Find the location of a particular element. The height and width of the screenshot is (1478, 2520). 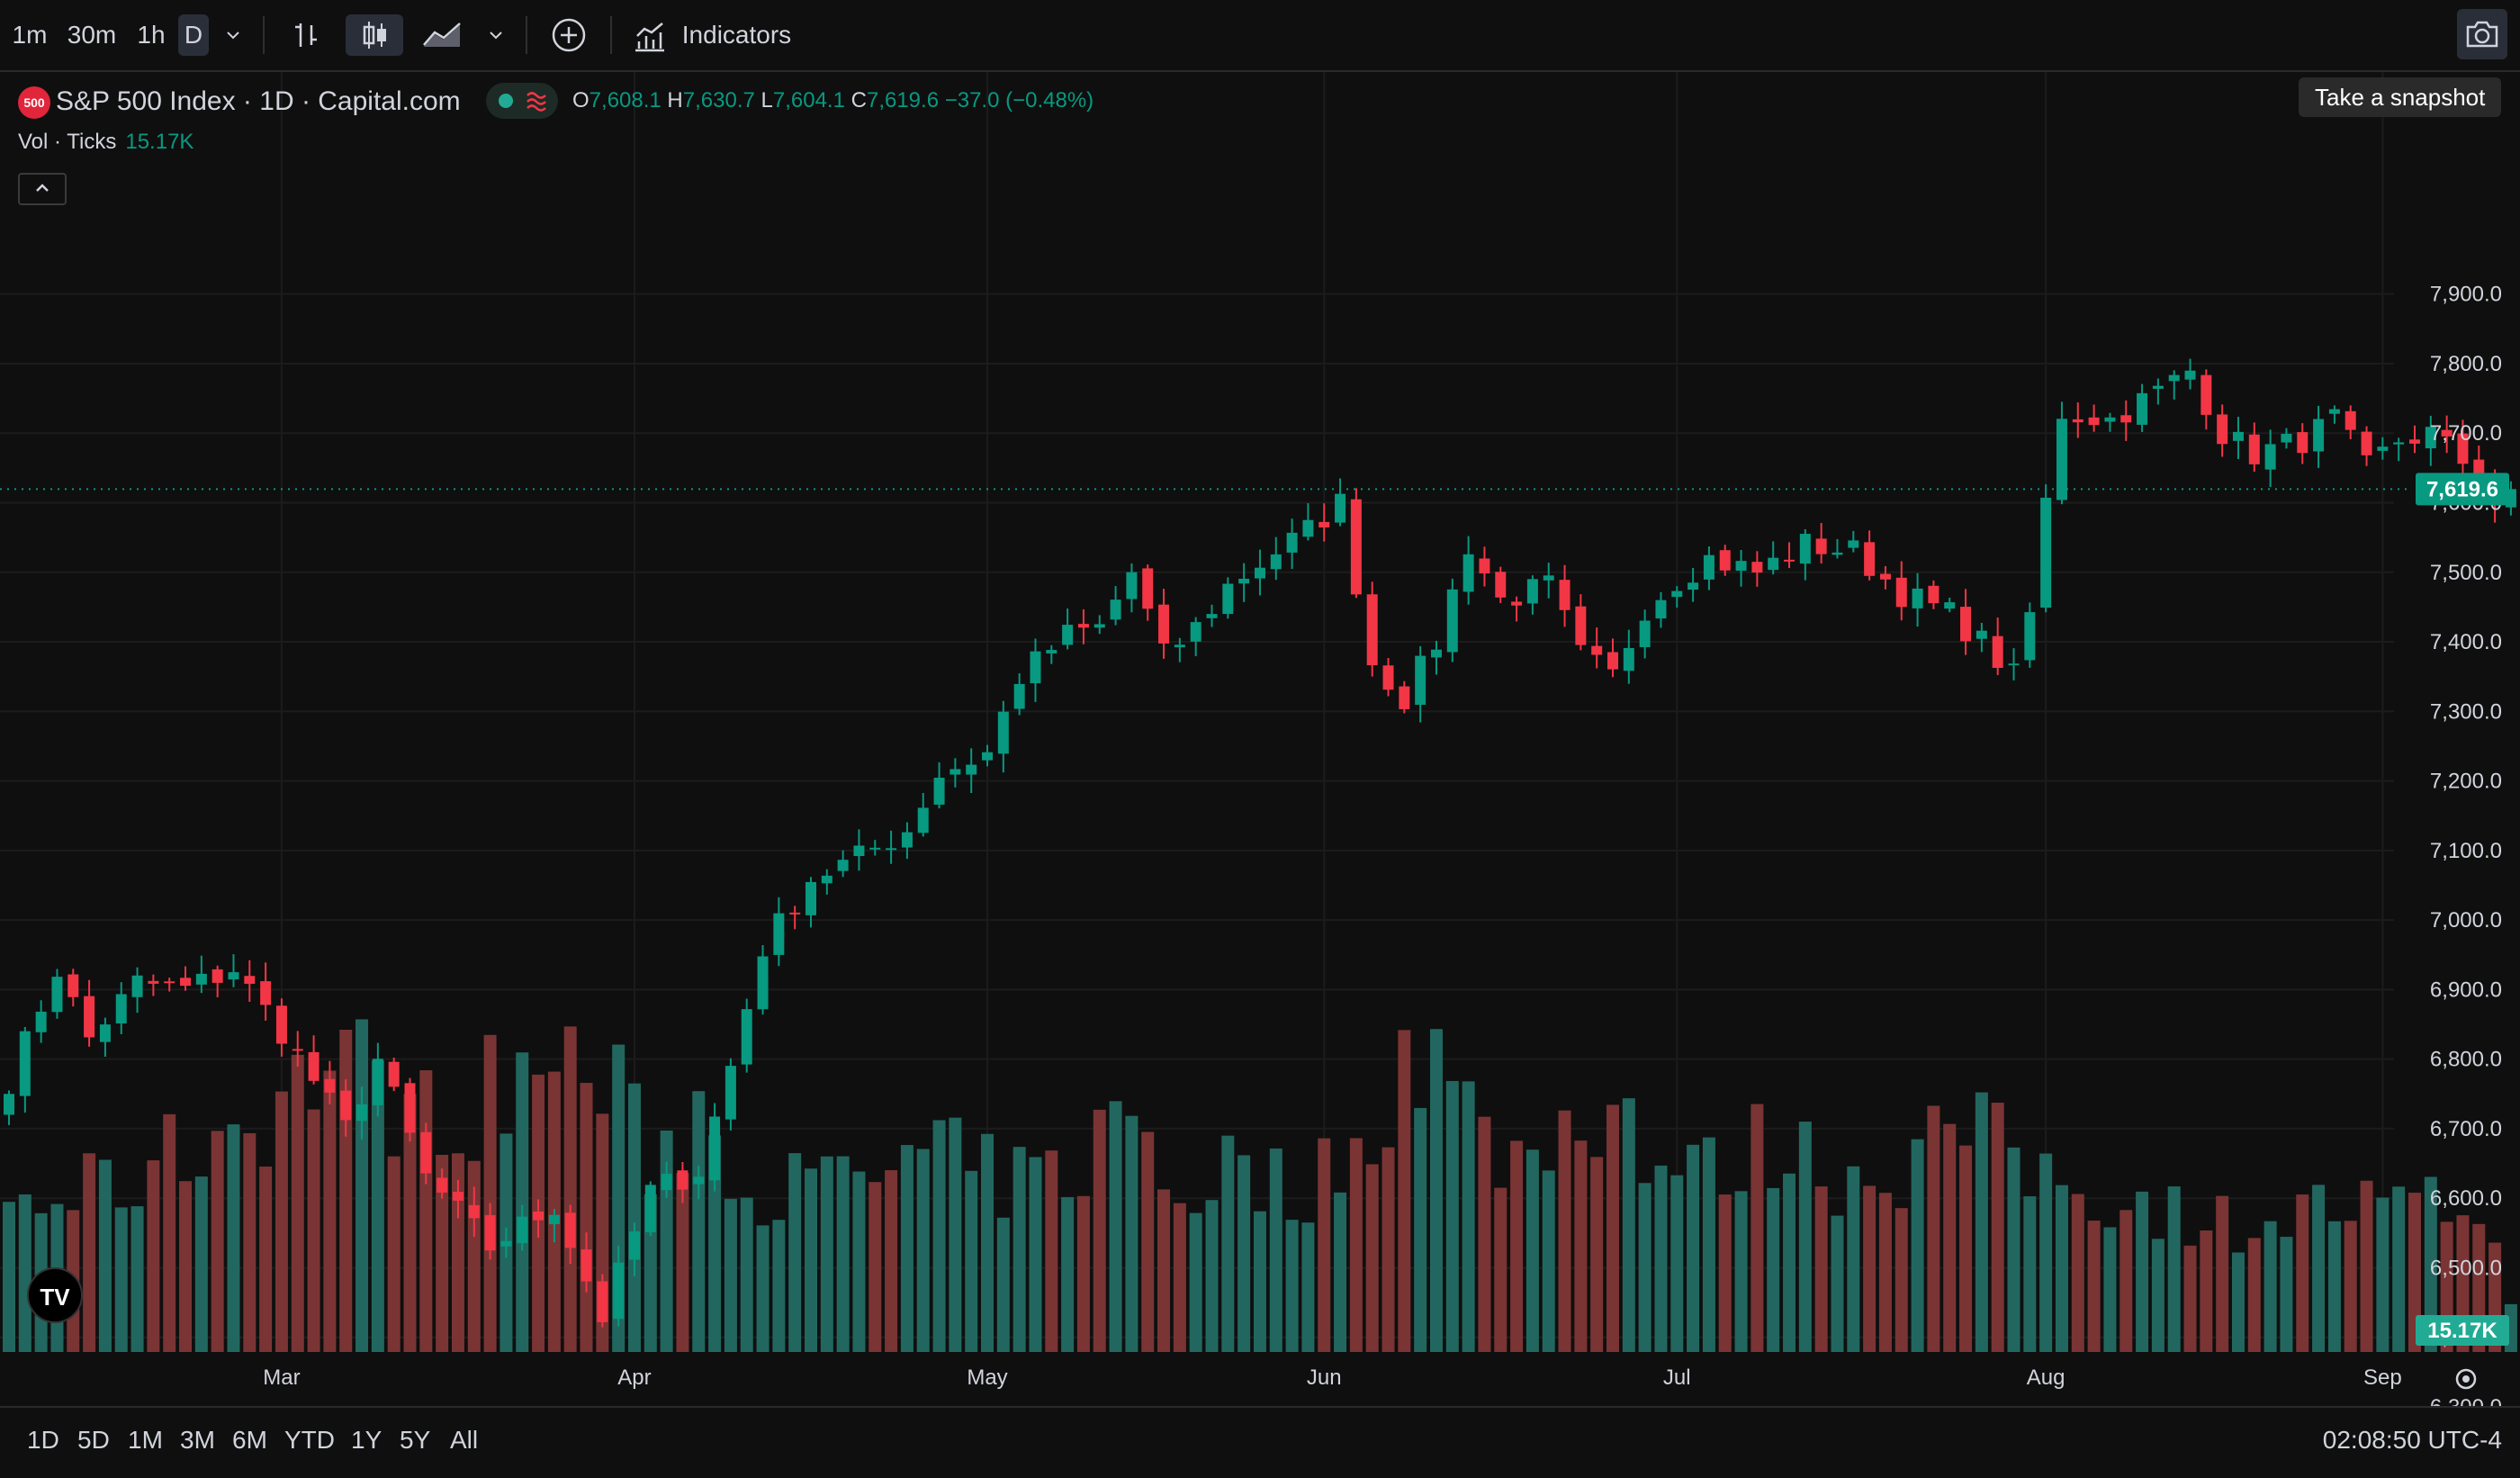

market-status-pill is located at coordinates (522, 101).